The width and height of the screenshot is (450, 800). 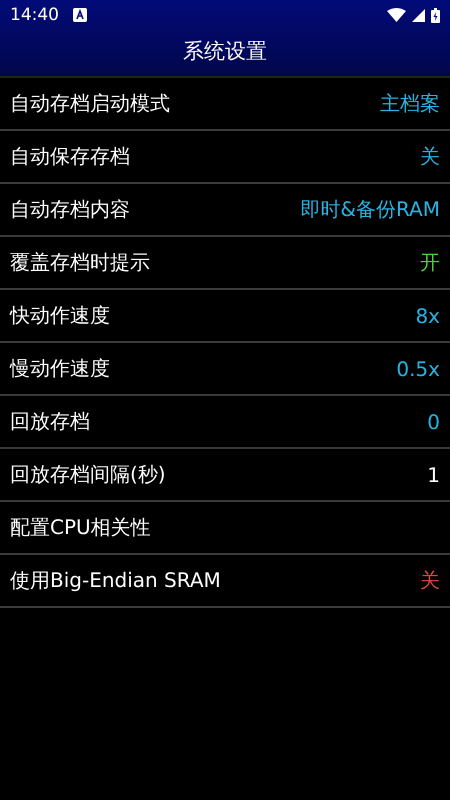 What do you see at coordinates (225, 581) in the screenshot?
I see `setting-row: 使用Big-Endian SRAM 关` at bounding box center [225, 581].